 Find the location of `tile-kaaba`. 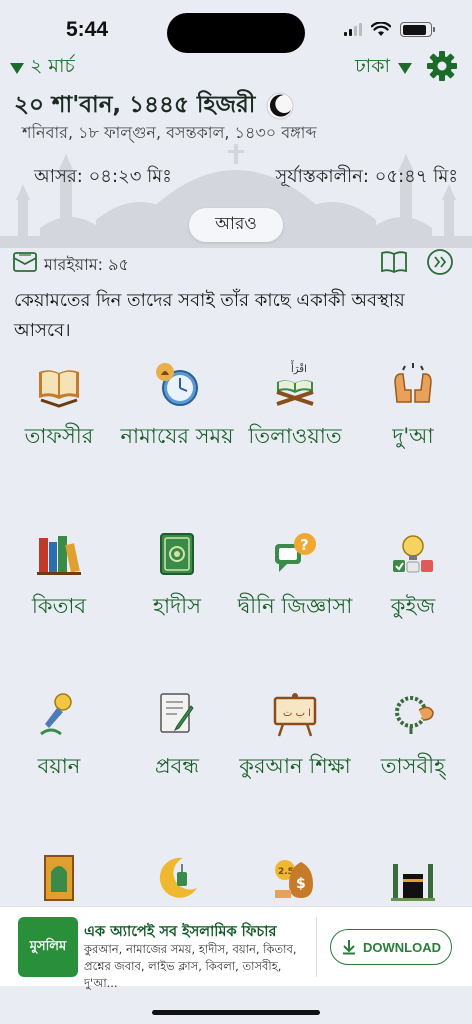

tile-kaaba is located at coordinates (413, 884).